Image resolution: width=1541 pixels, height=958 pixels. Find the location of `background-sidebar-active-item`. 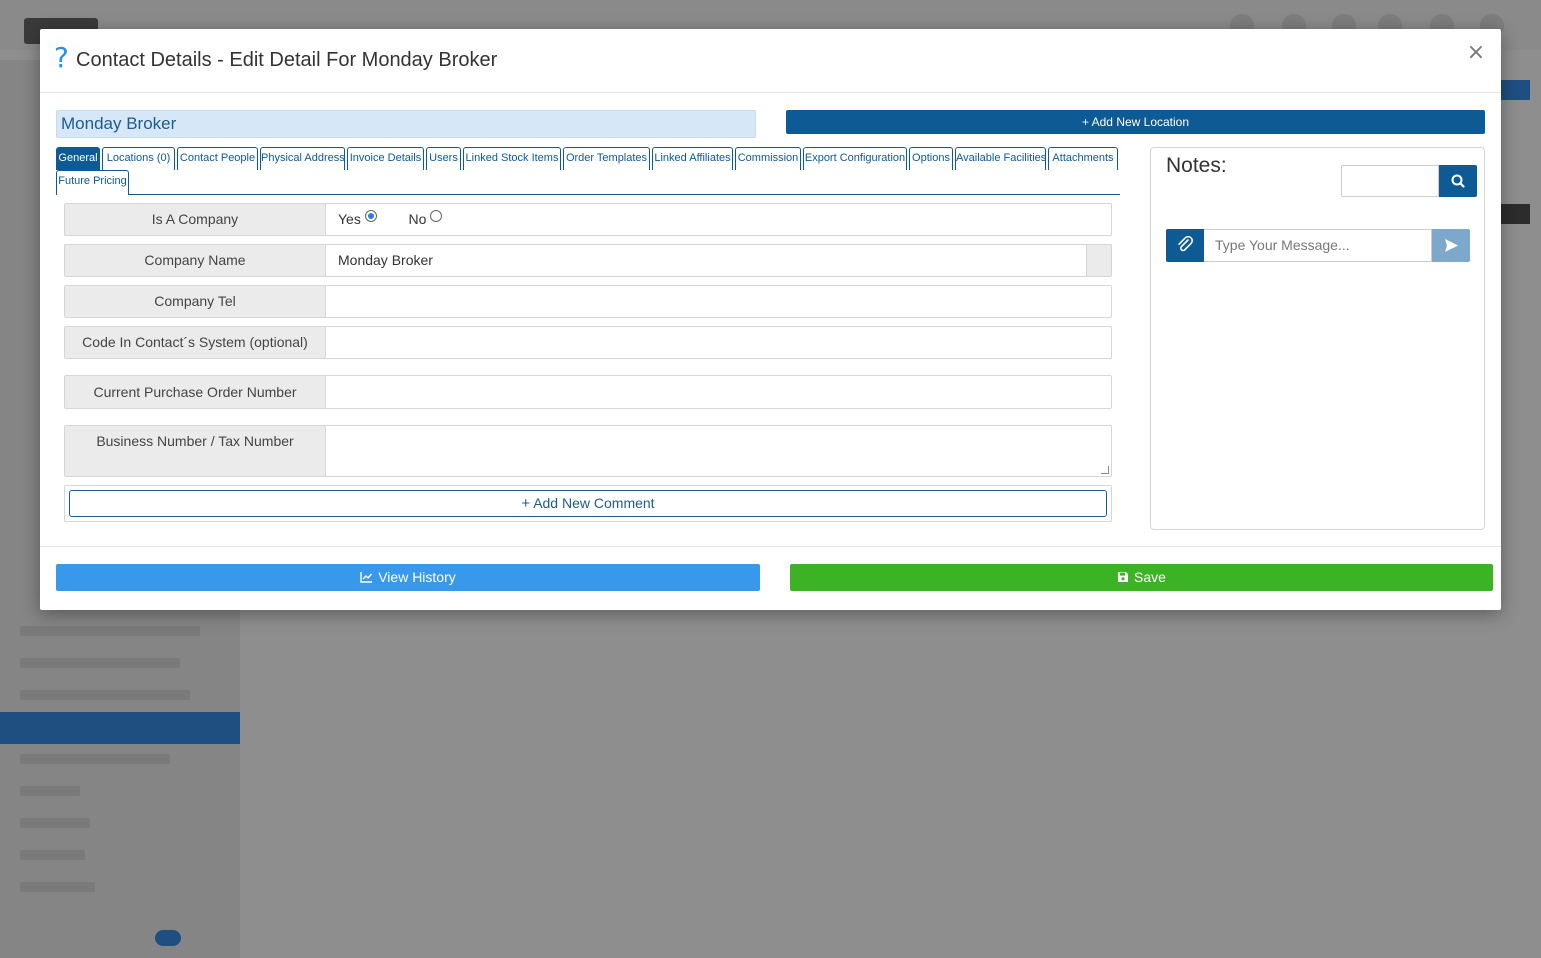

background-sidebar-active-item is located at coordinates (120, 728).